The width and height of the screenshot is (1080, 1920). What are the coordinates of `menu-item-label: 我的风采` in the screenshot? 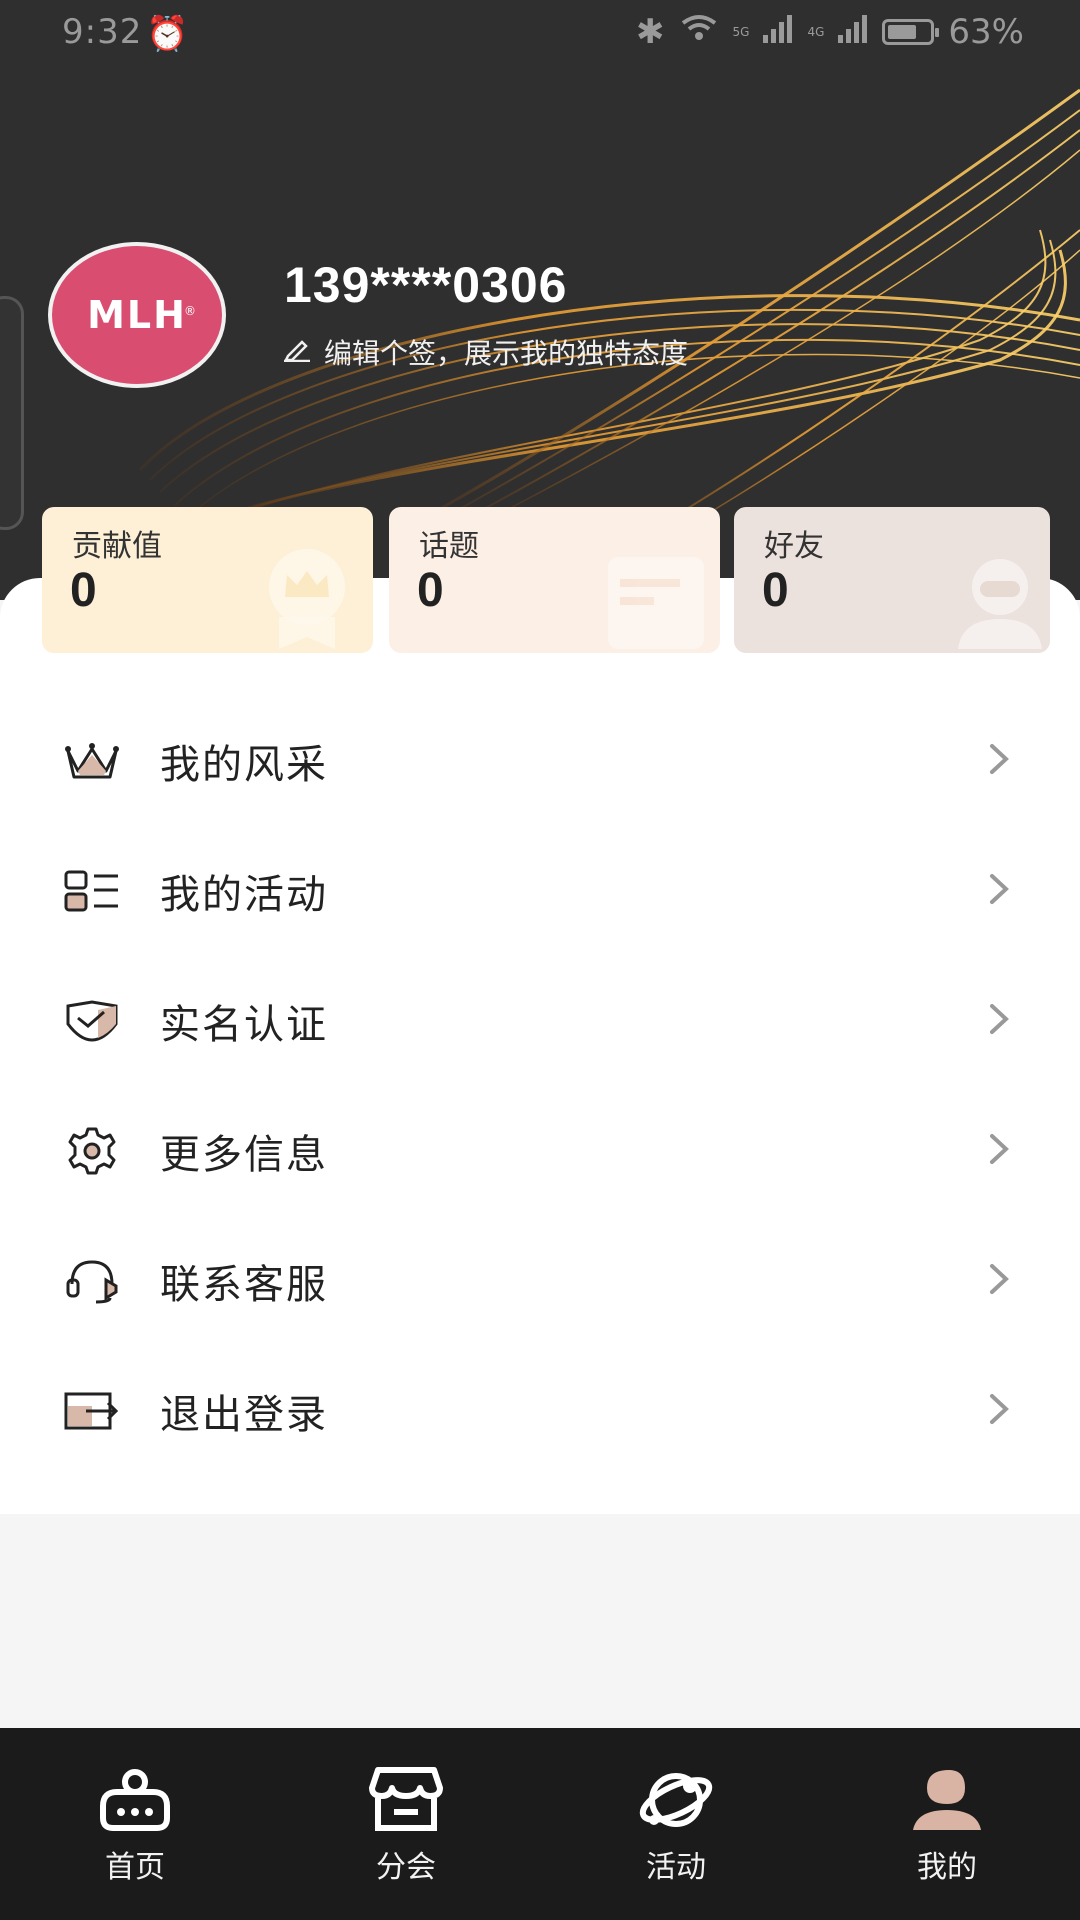 It's located at (244, 765).